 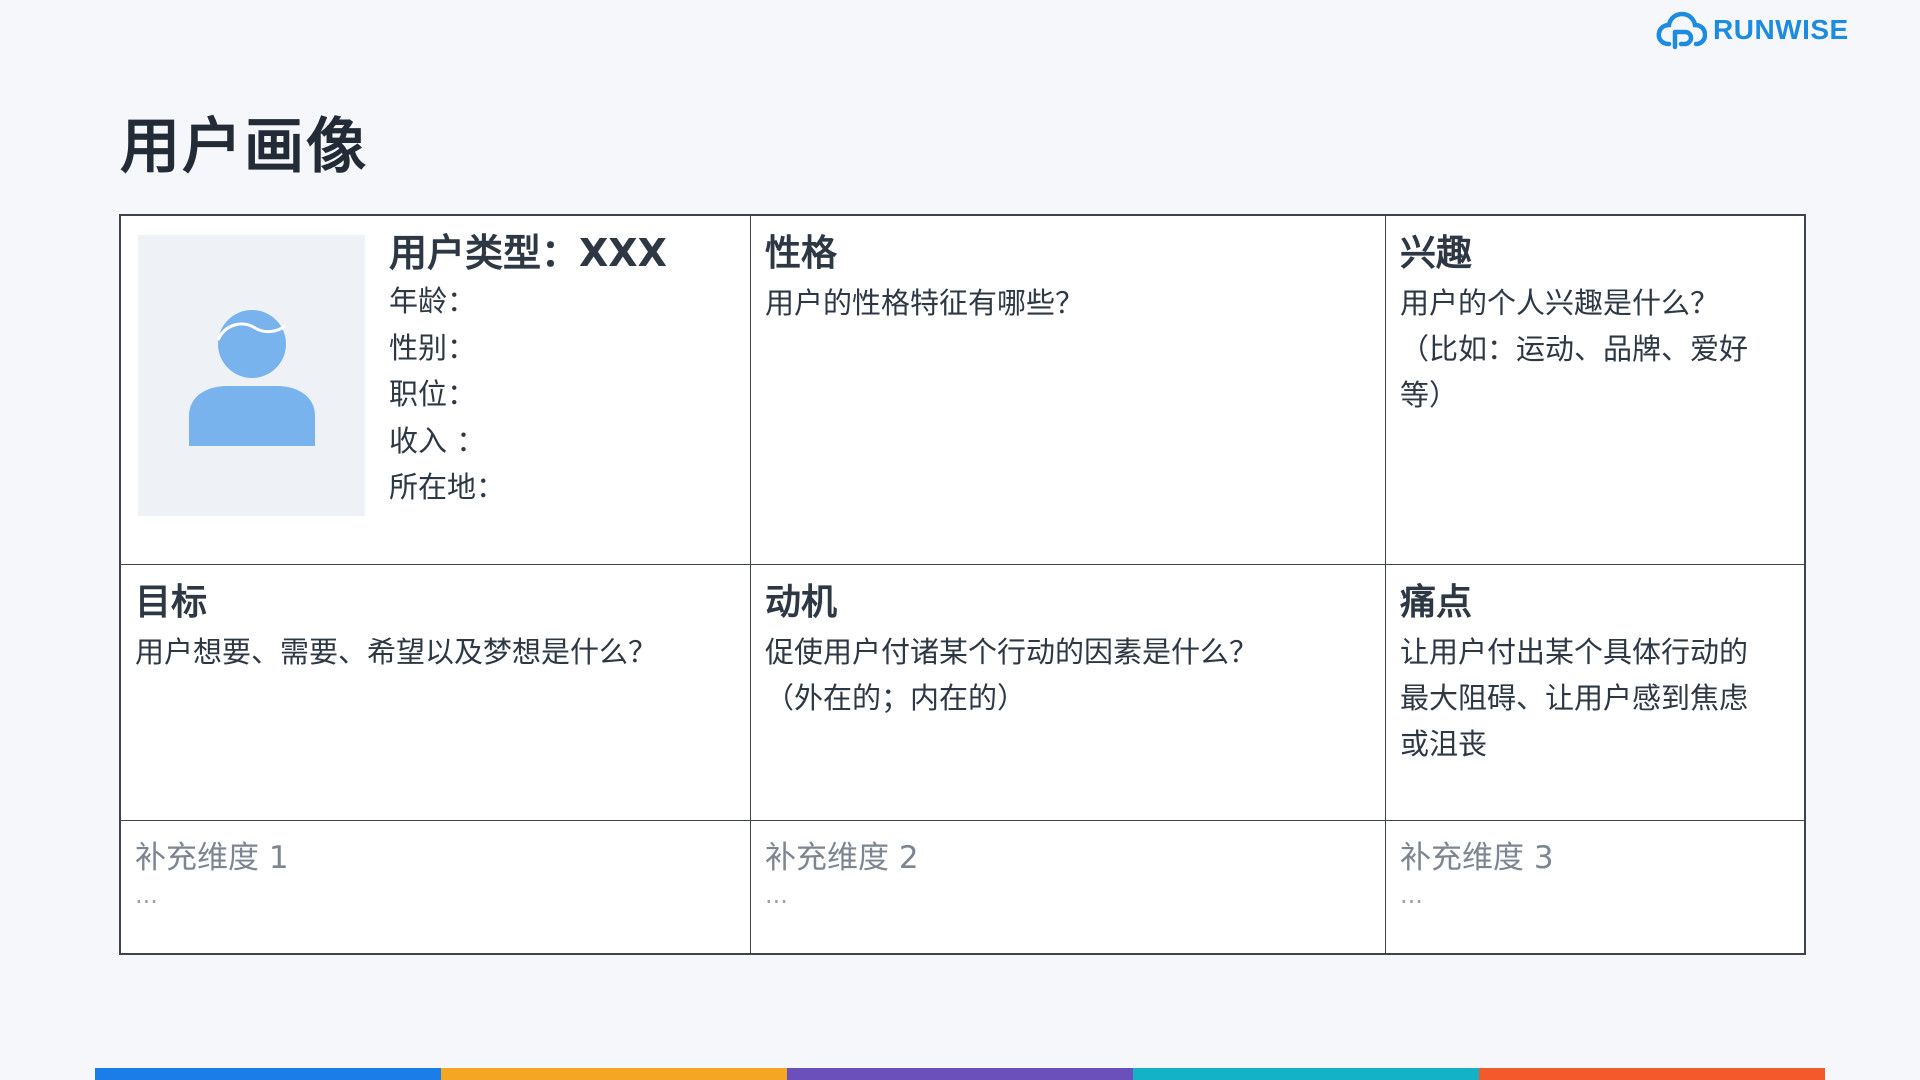 What do you see at coordinates (244, 147) in the screenshot?
I see `page-title: 用户画像` at bounding box center [244, 147].